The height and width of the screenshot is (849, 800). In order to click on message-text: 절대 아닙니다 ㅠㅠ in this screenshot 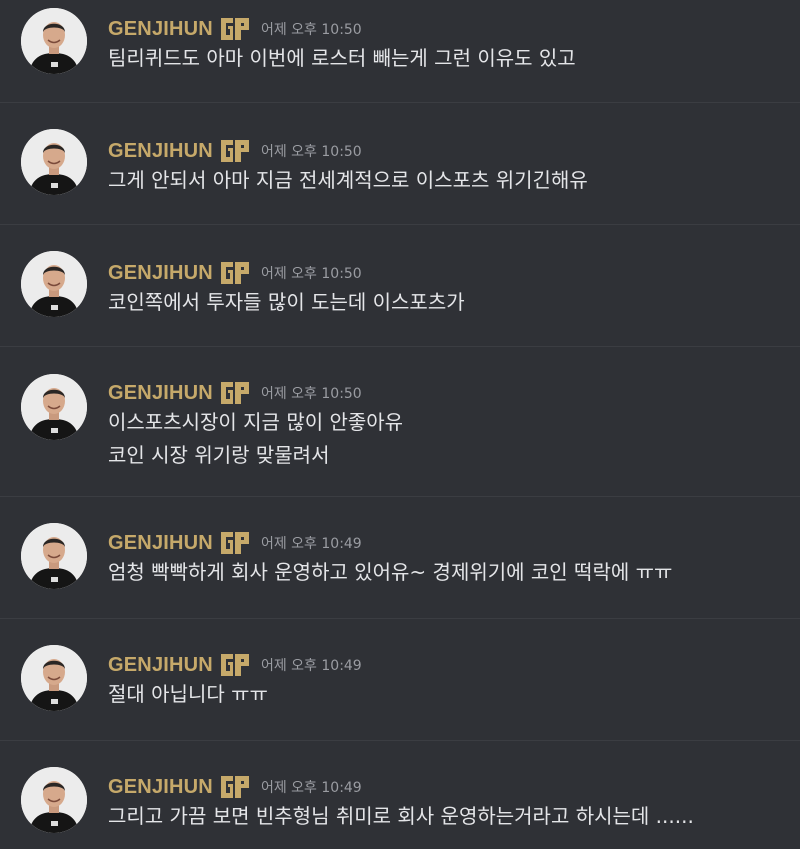, I will do `click(188, 694)`.